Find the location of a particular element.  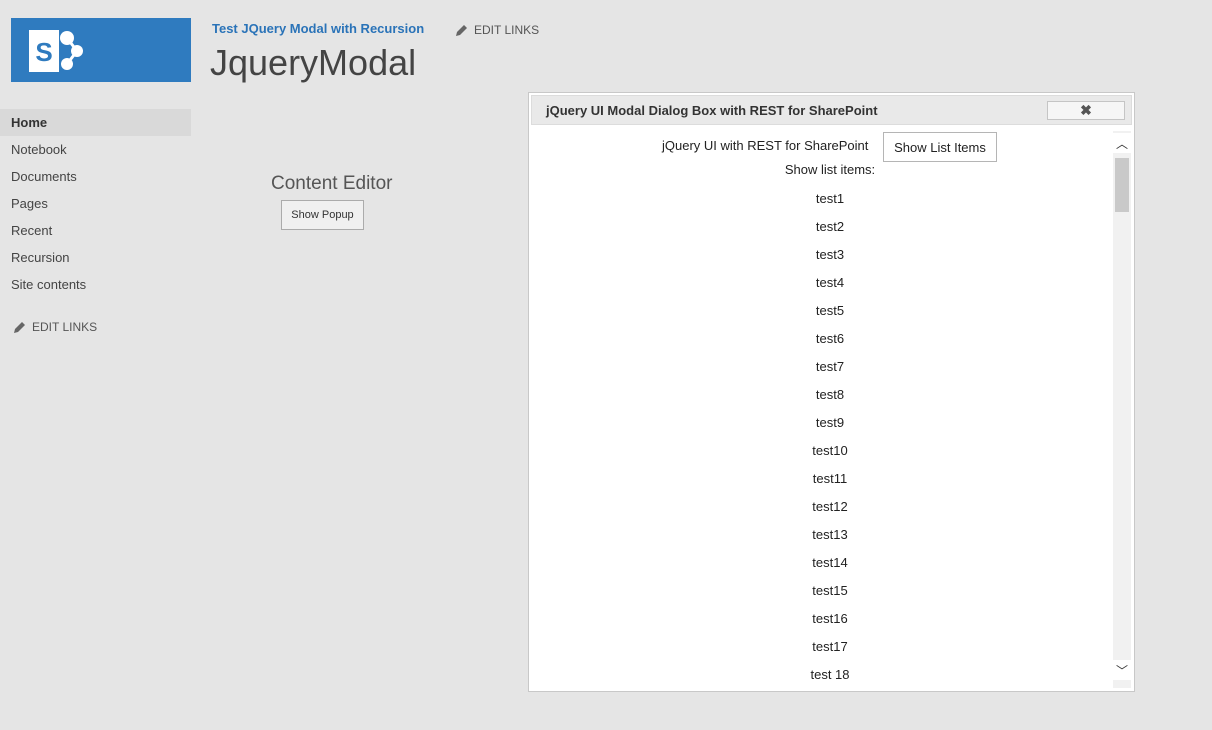

show-popup-button: Show Popup is located at coordinates (322, 215).